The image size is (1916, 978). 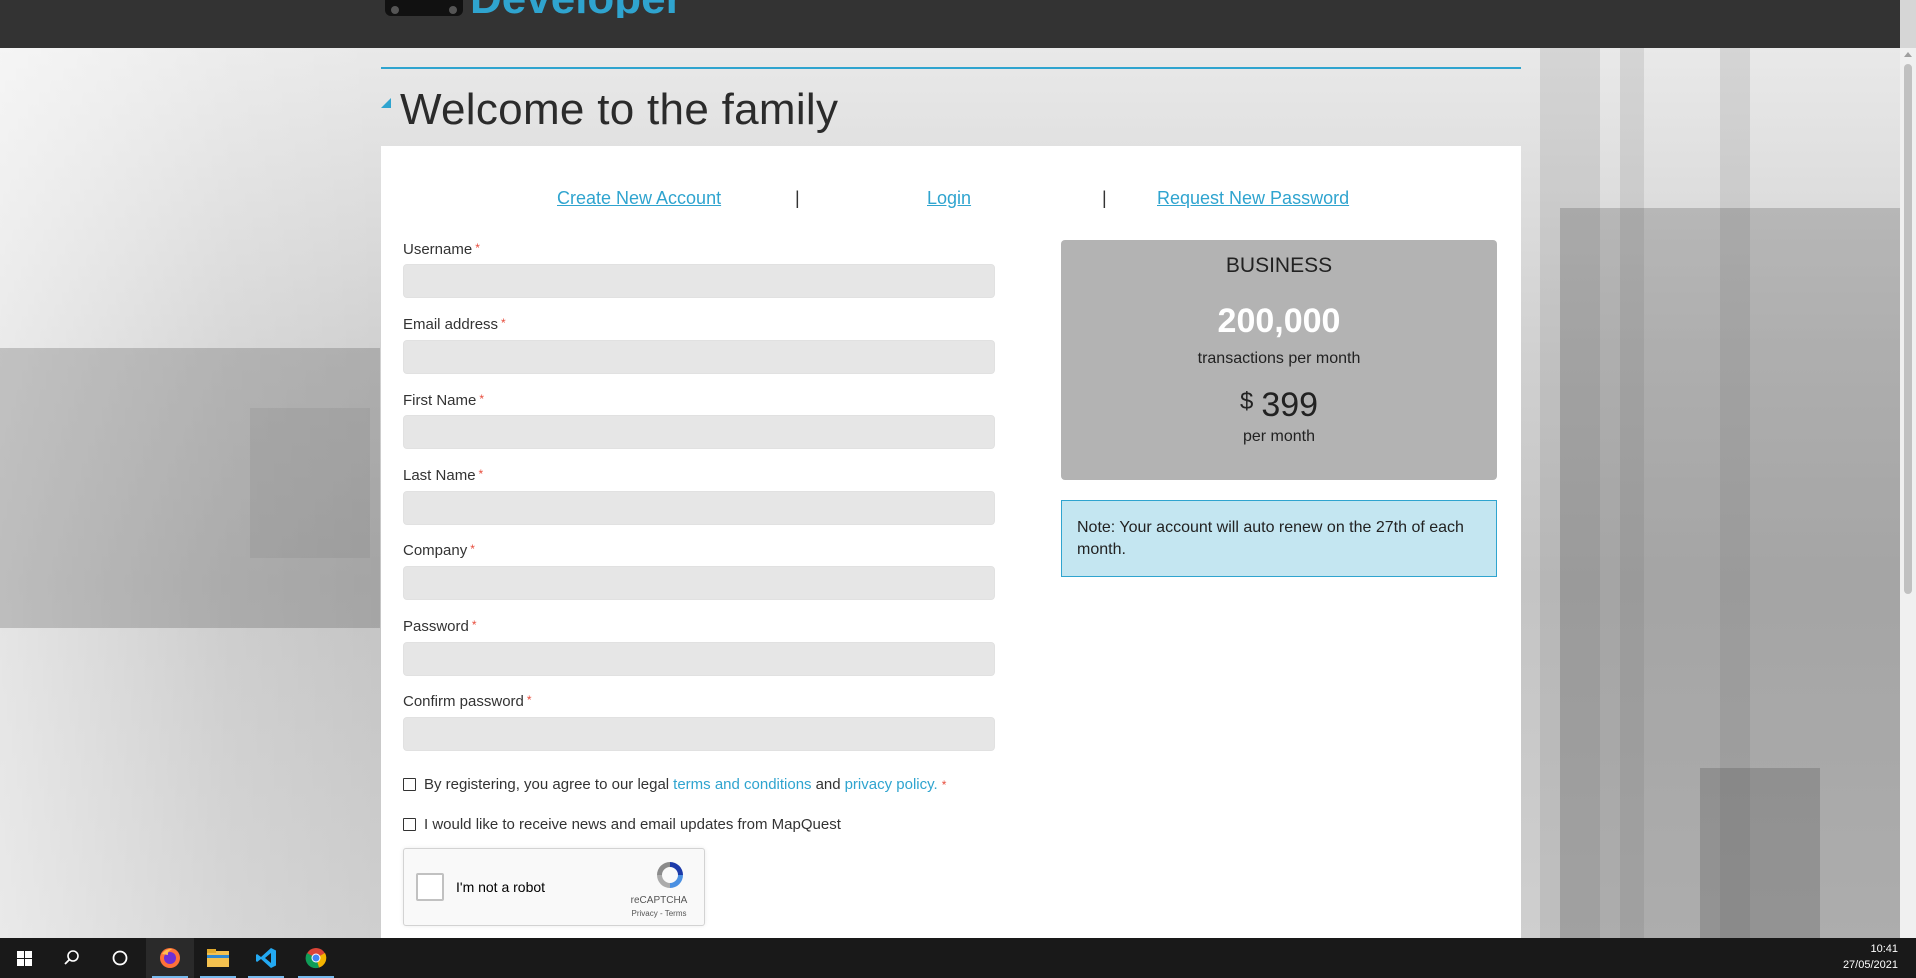 What do you see at coordinates (659, 900) in the screenshot?
I see `recaptcha-brand: reCAPTCHA` at bounding box center [659, 900].